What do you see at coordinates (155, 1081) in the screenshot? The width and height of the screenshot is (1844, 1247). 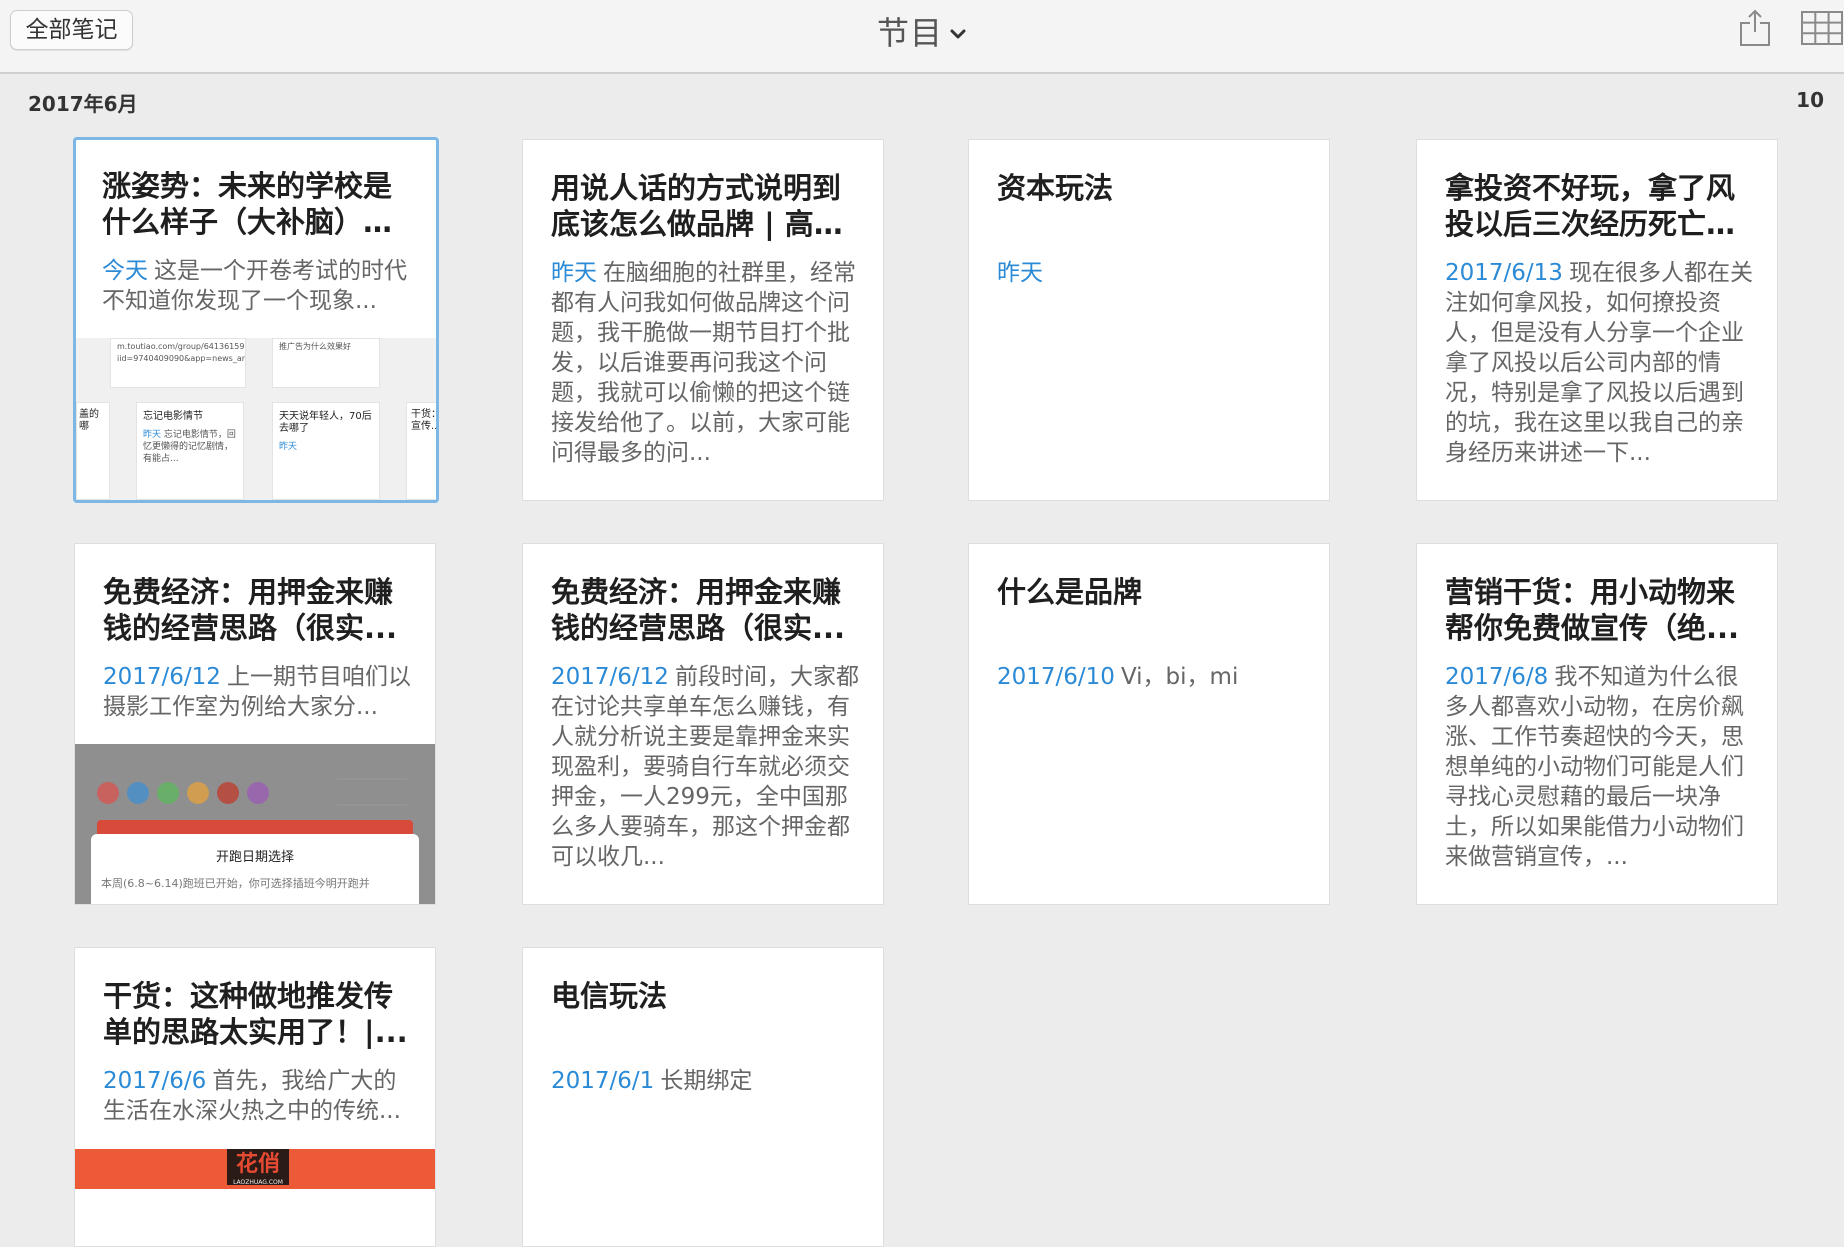 I see `note-date: 2017/6/6` at bounding box center [155, 1081].